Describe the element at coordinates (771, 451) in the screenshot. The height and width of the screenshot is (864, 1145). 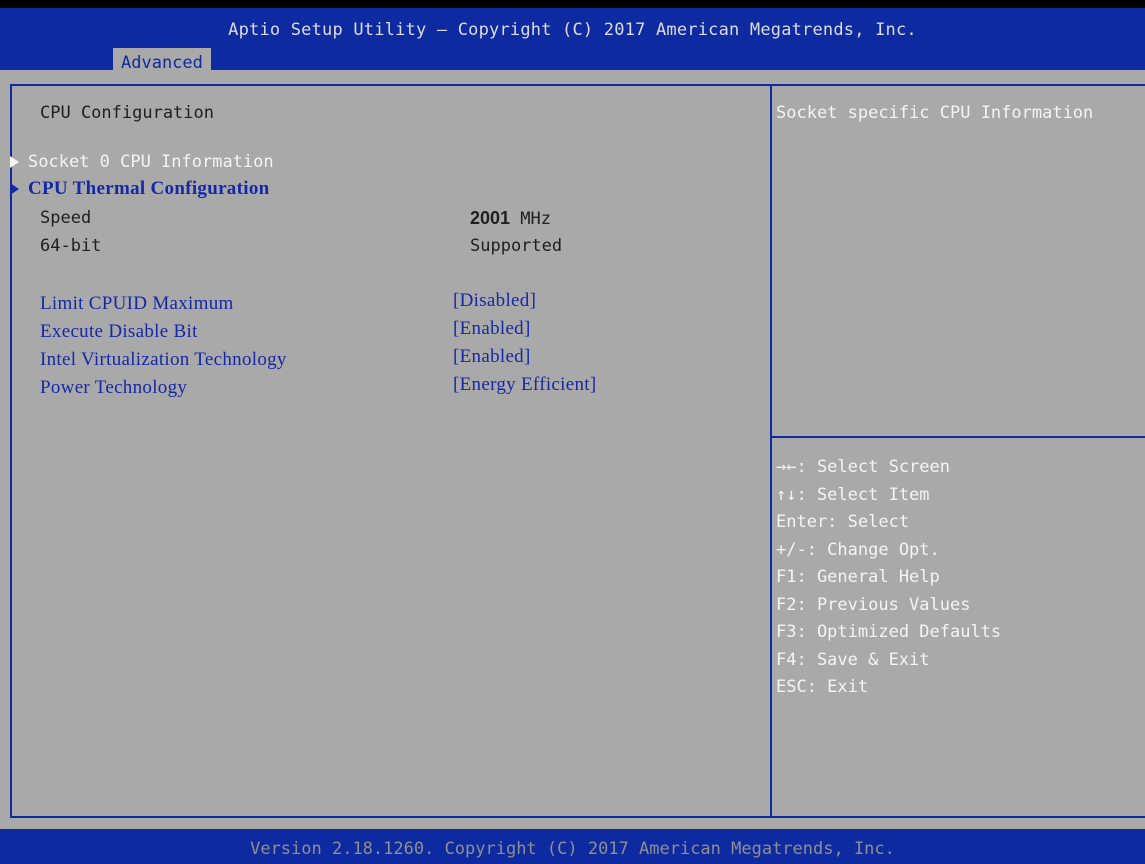
I see `panel-divider` at that location.